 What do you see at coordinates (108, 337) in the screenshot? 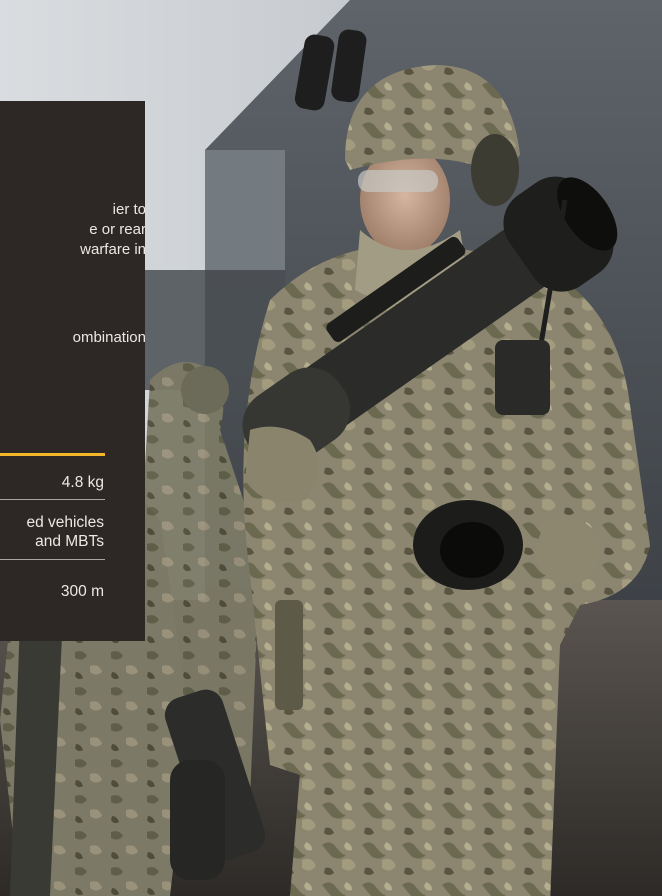
I see `description-line: ombination` at bounding box center [108, 337].